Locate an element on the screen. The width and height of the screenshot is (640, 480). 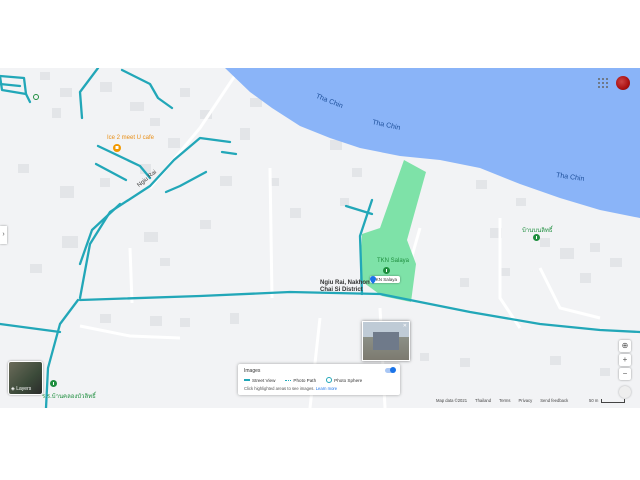
cafe-icon is located at coordinates (117, 148).